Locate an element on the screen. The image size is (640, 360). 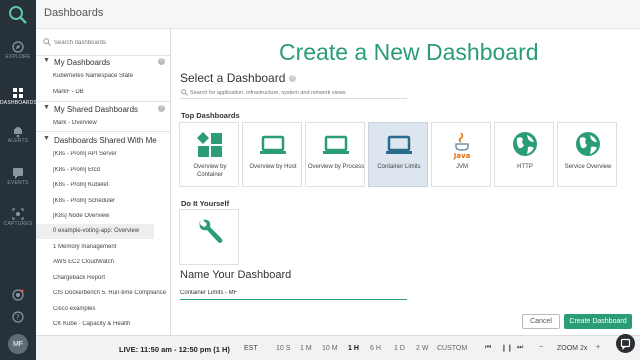
select-dashboard-heading: Select a Dashboard? is located at coordinates (238, 78).